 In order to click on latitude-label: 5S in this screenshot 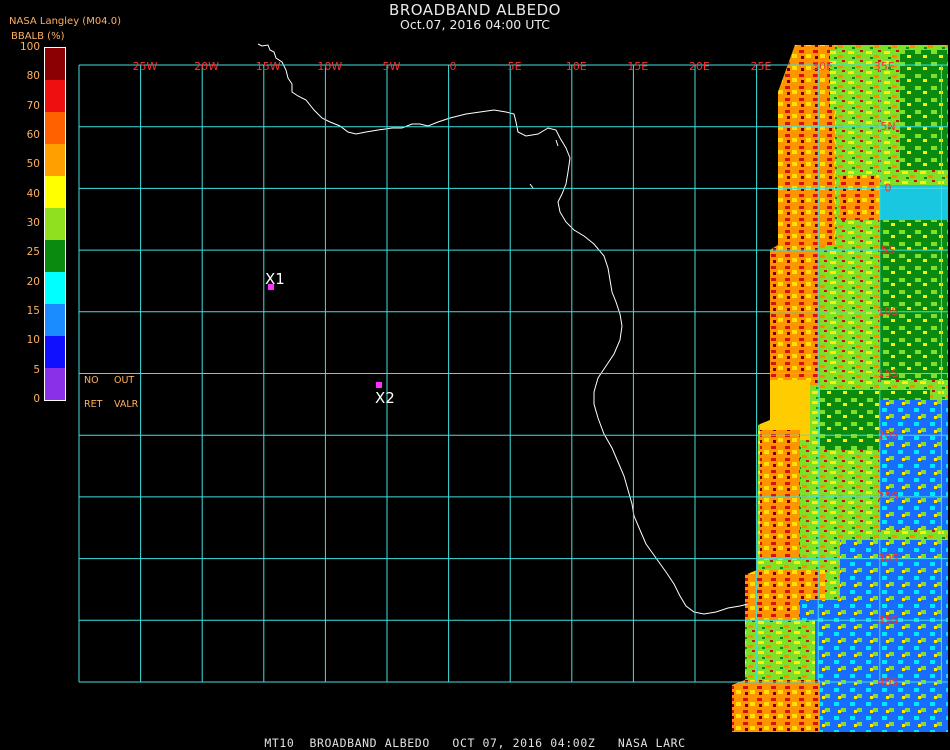, I will do `click(888, 249)`.